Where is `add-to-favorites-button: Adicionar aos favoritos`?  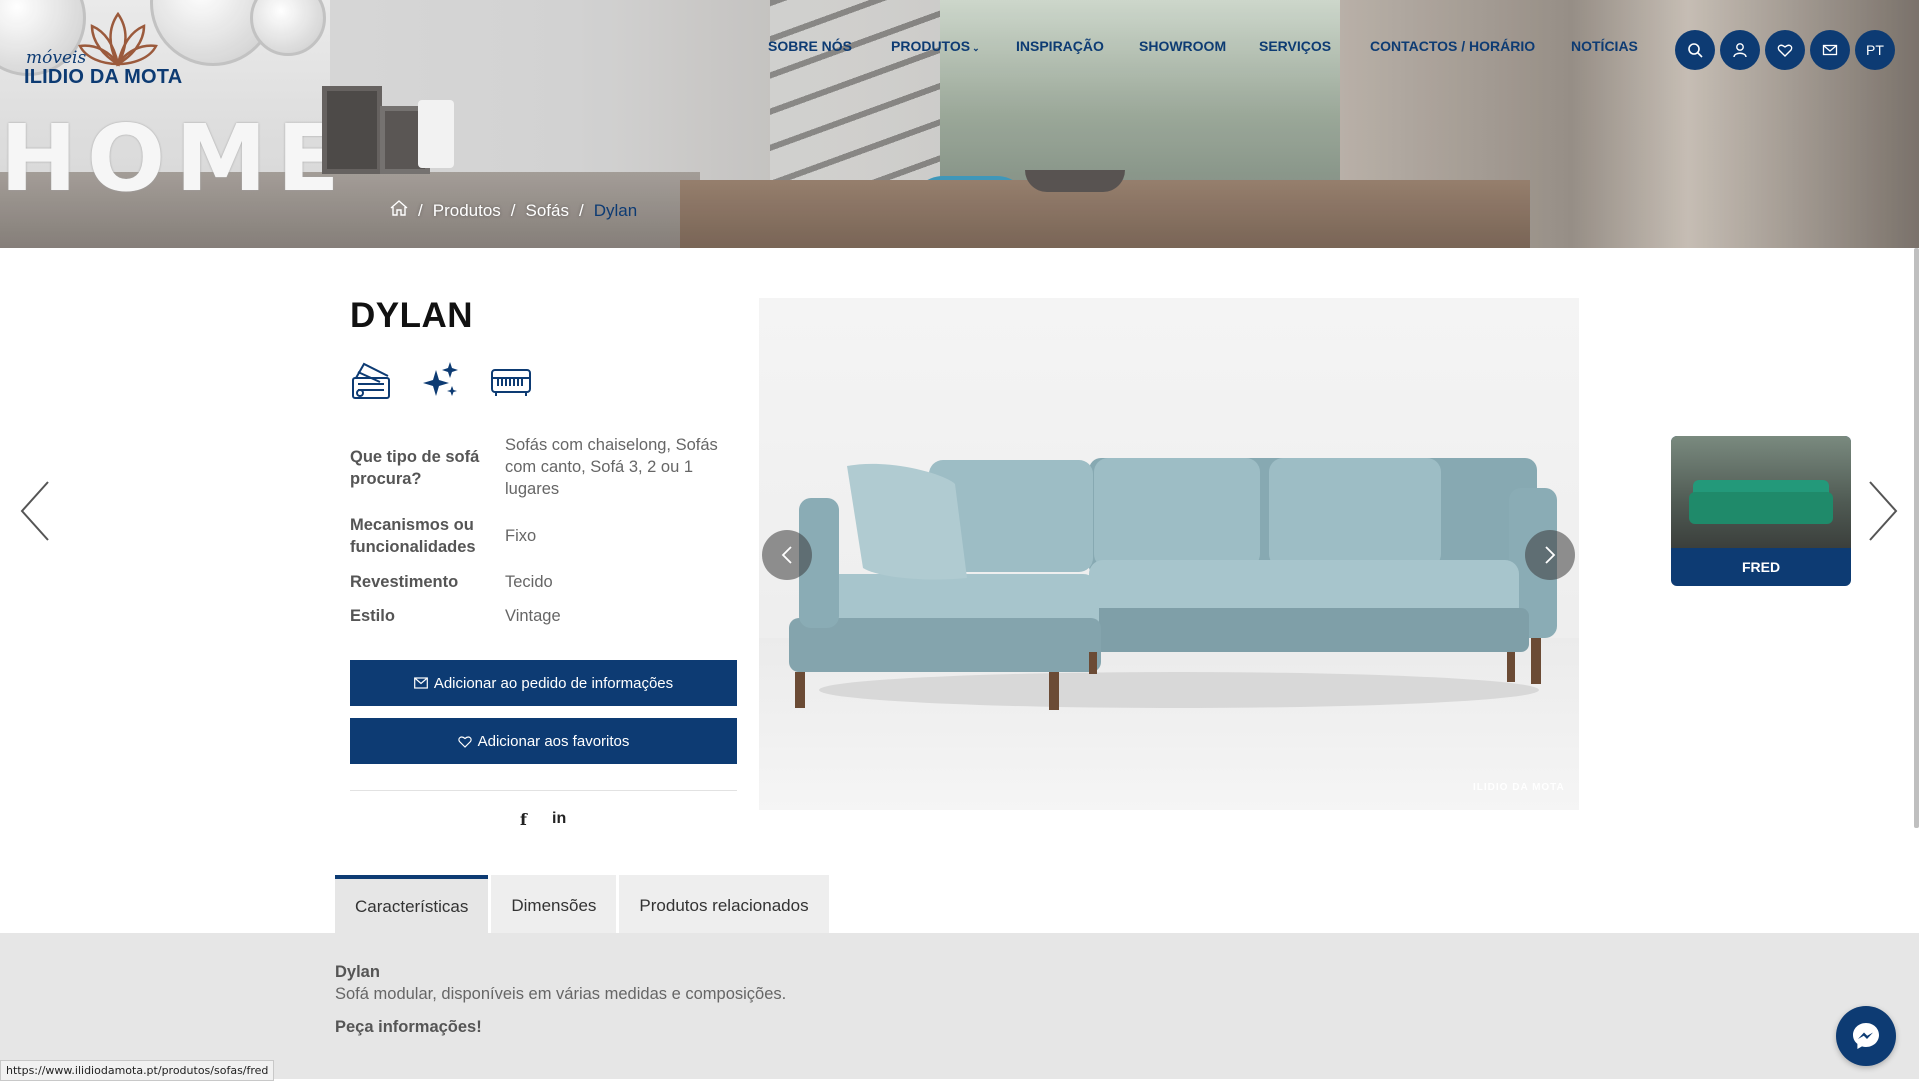
add-to-favorites-button: Adicionar aos favoritos is located at coordinates (543, 741).